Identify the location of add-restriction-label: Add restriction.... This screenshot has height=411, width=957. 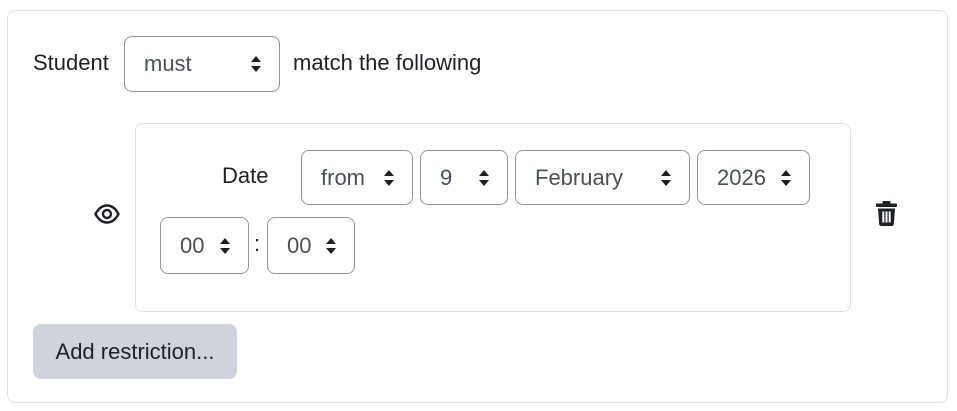
(135, 351).